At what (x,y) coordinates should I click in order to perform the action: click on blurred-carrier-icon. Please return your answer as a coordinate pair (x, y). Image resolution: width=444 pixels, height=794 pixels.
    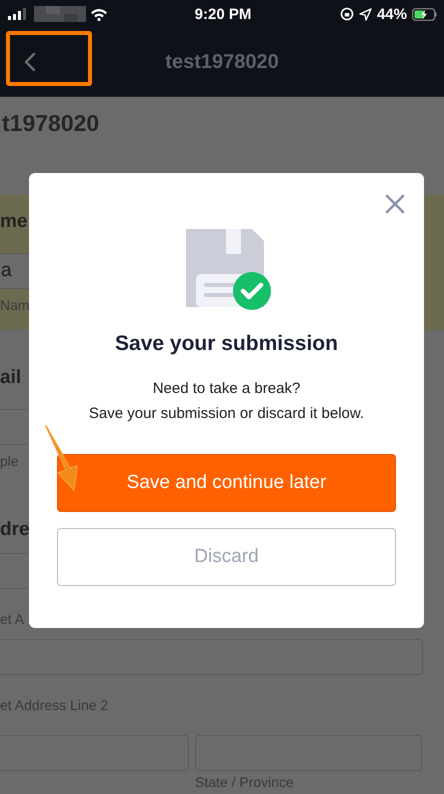
    Looking at the image, I should click on (60, 14).